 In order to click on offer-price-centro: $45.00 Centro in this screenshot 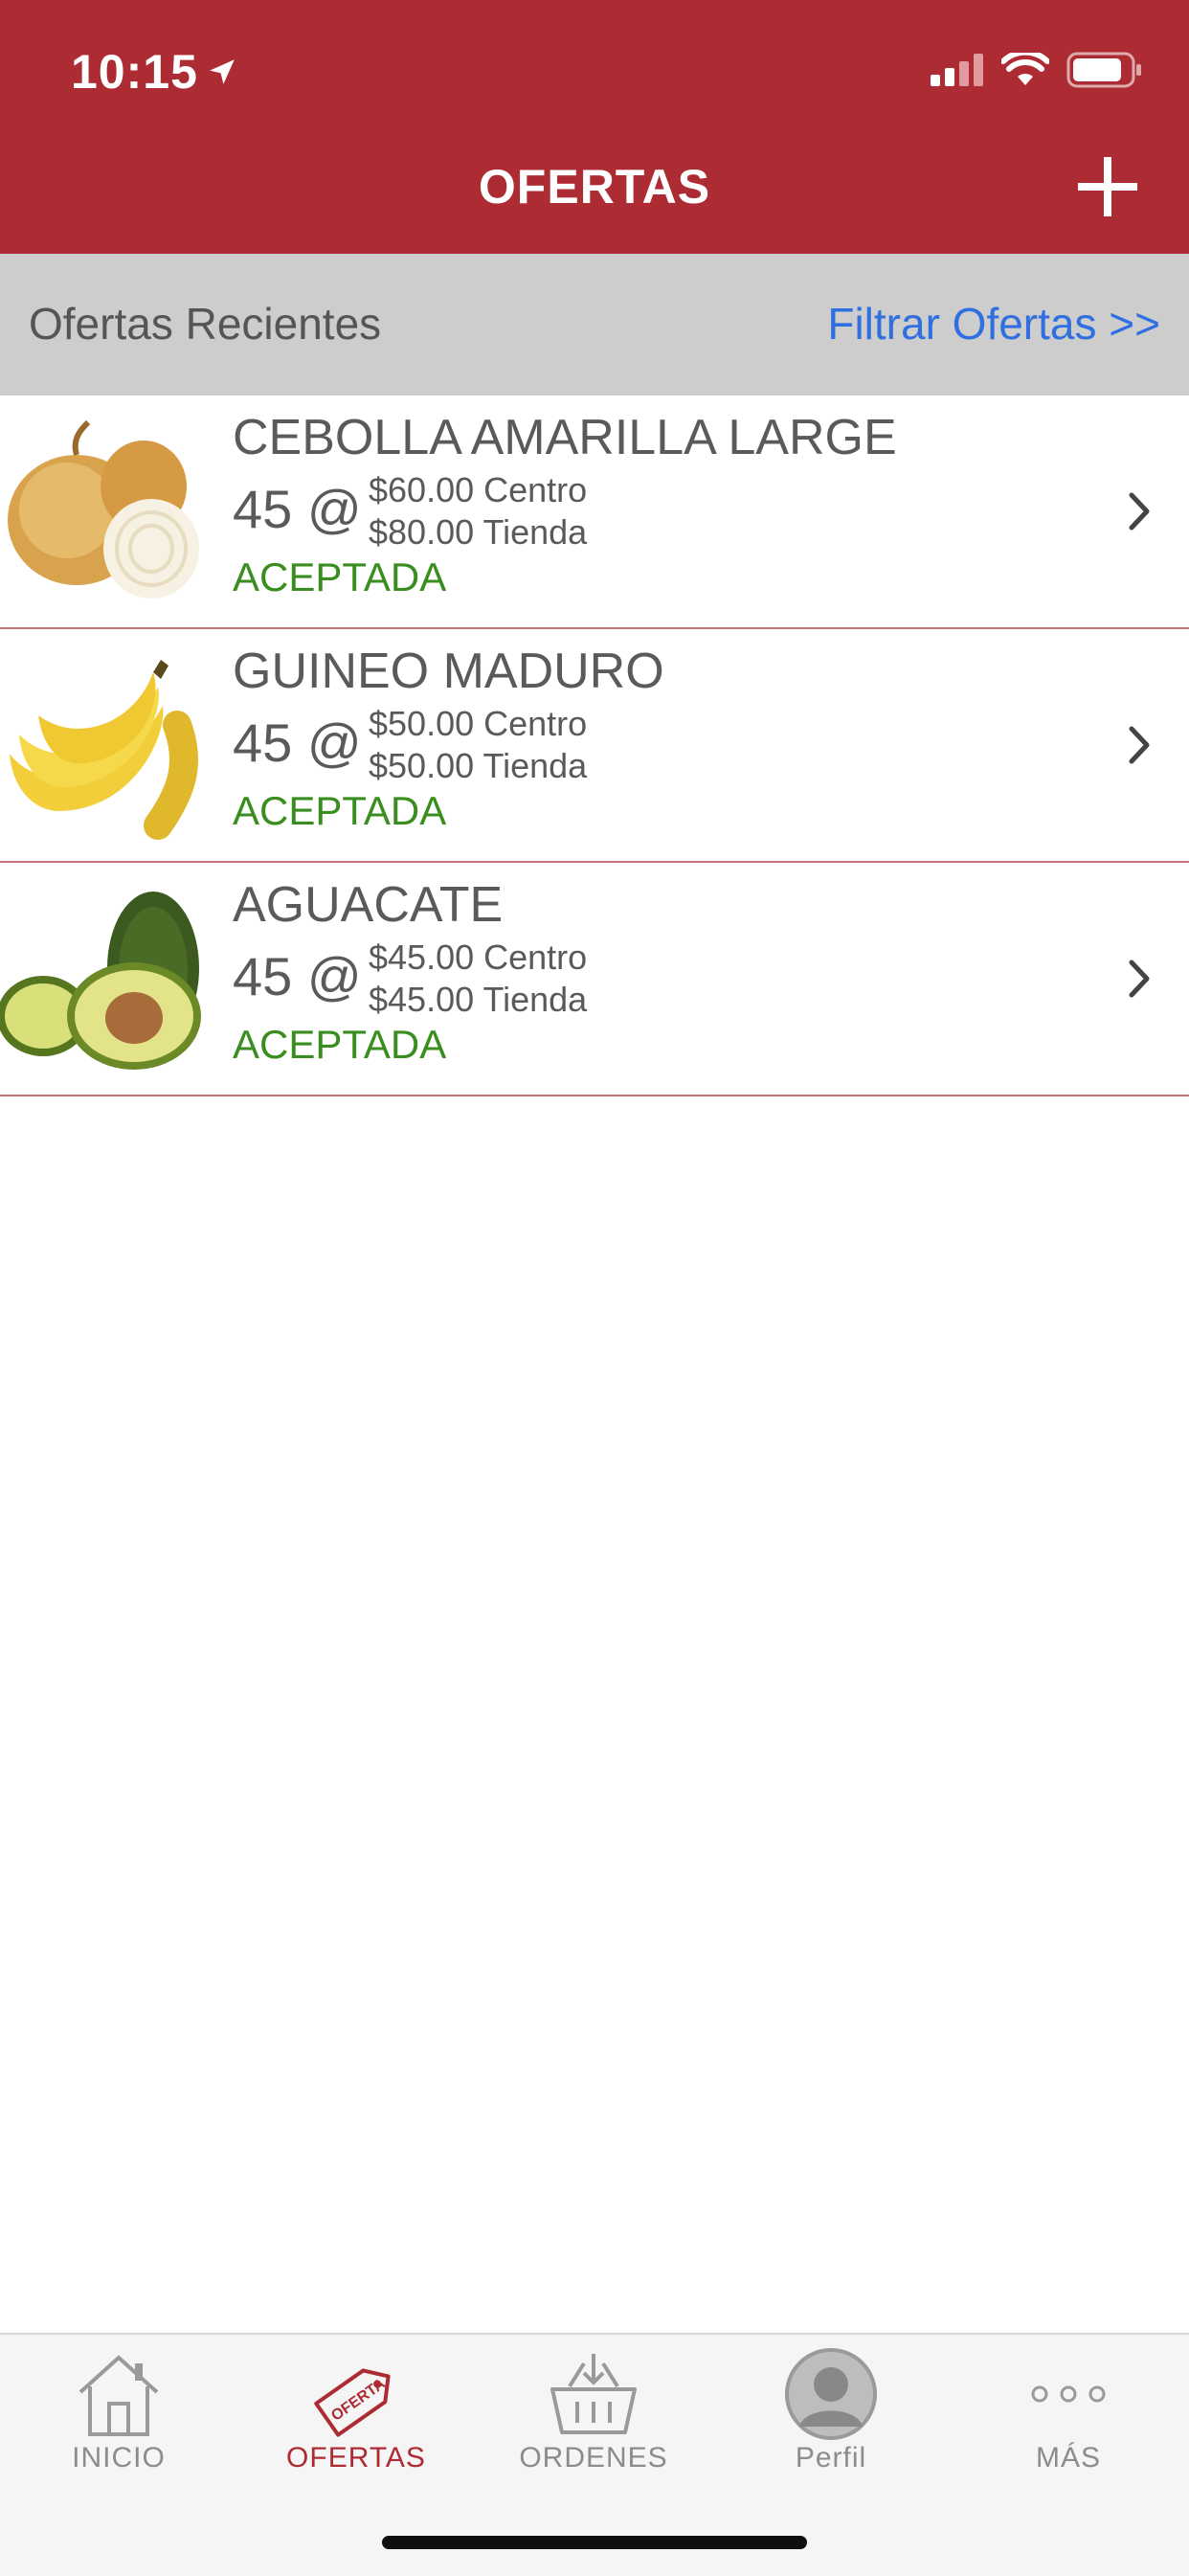, I will do `click(478, 957)`.